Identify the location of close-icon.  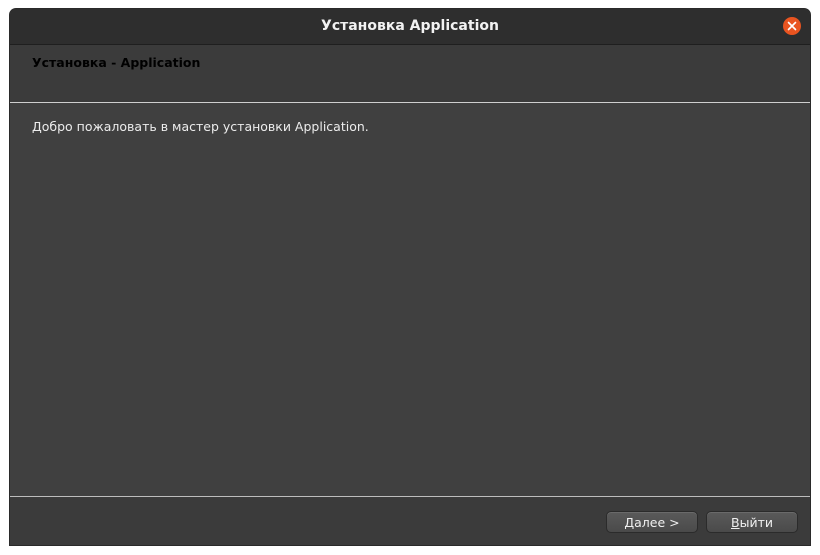
(792, 26).